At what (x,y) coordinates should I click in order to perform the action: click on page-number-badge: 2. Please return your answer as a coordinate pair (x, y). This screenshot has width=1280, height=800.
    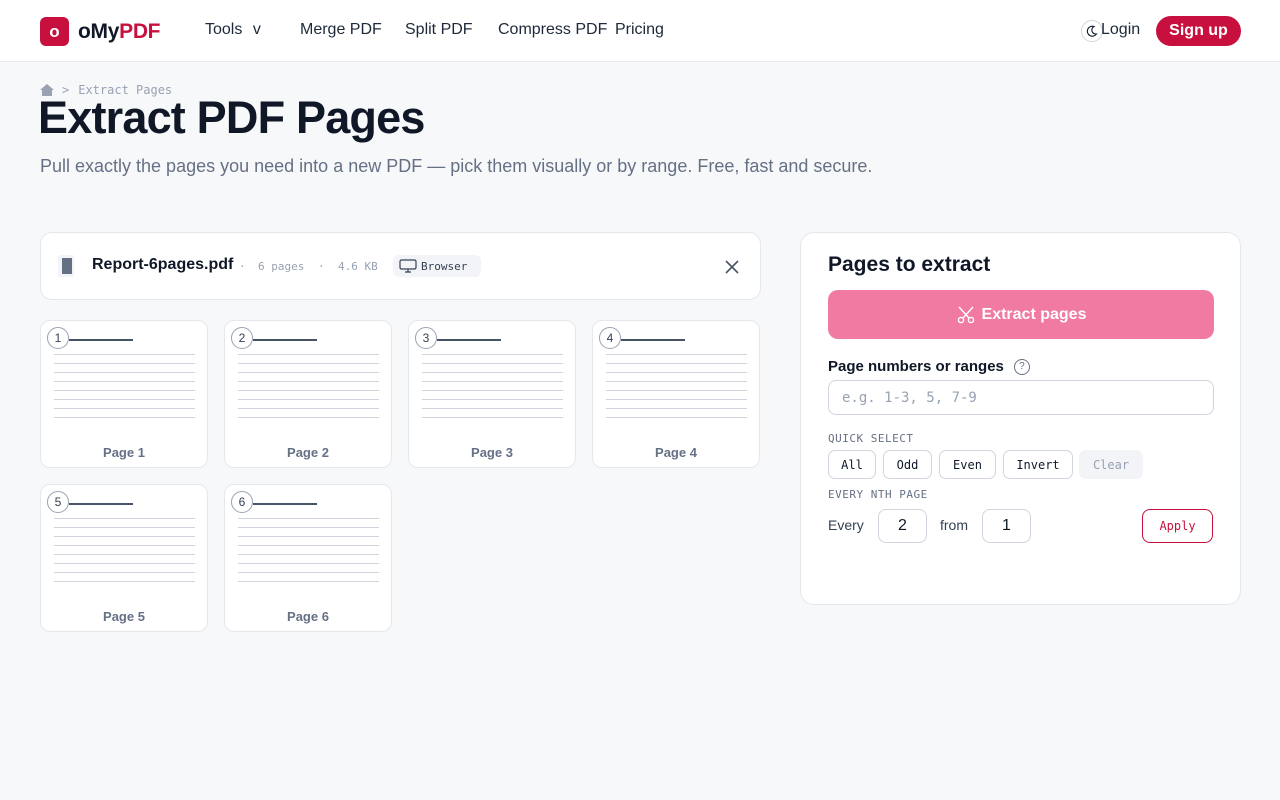
    Looking at the image, I should click on (242, 338).